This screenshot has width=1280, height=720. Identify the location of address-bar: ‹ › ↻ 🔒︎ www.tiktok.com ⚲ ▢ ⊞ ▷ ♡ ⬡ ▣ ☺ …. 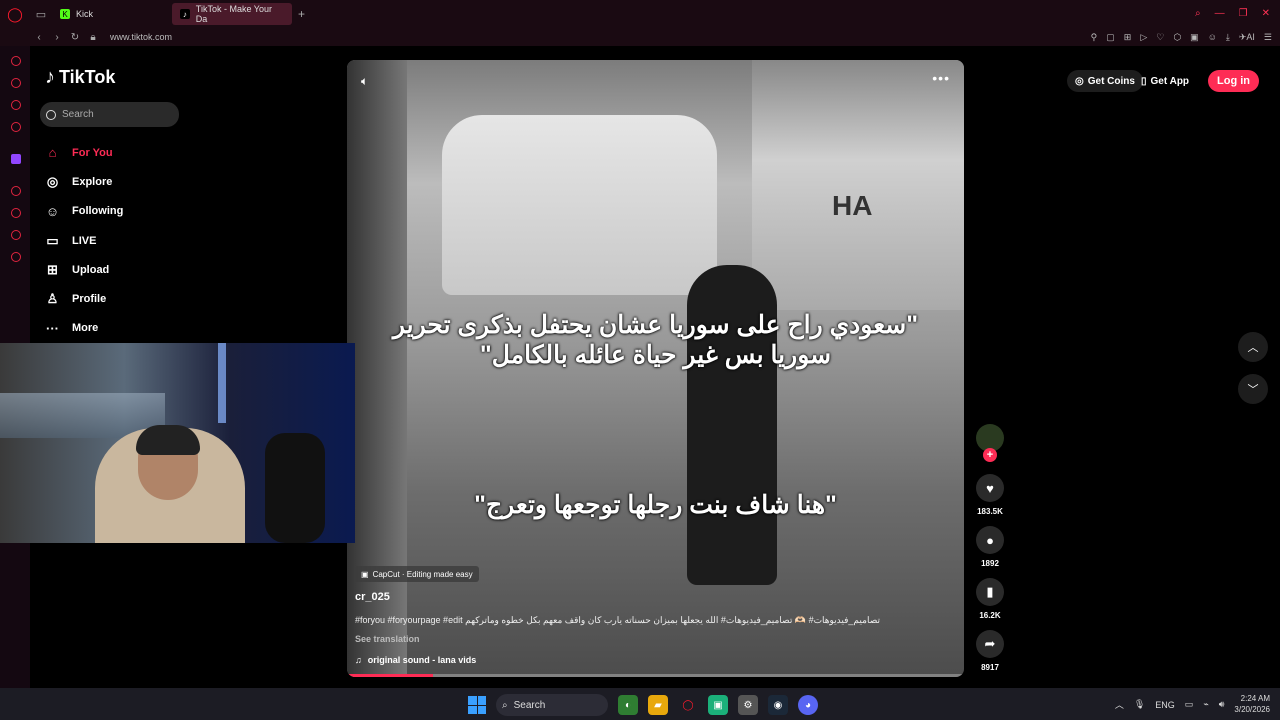
(640, 37).